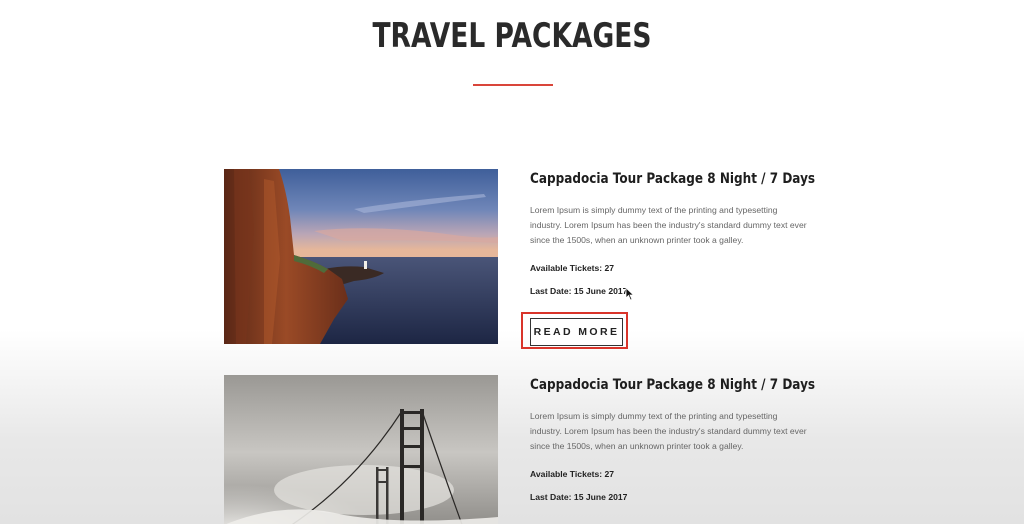 The width and height of the screenshot is (1024, 524). I want to click on bridge-fog-photo, so click(361, 449).